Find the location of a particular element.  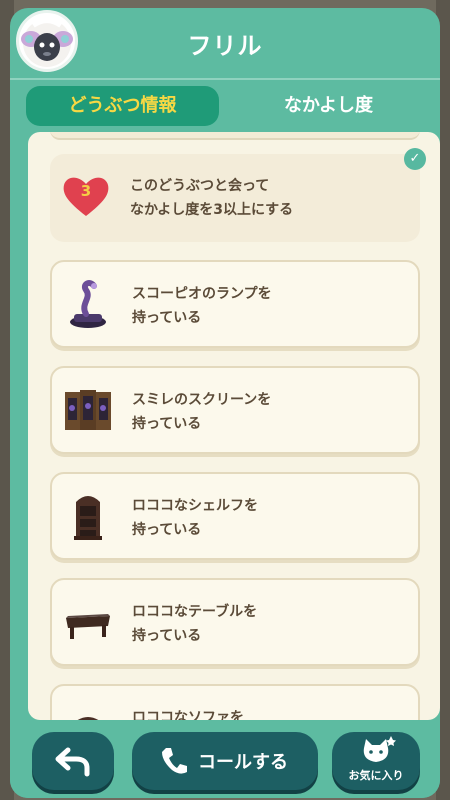

favorite-button-label: お気に入り is located at coordinates (376, 775).